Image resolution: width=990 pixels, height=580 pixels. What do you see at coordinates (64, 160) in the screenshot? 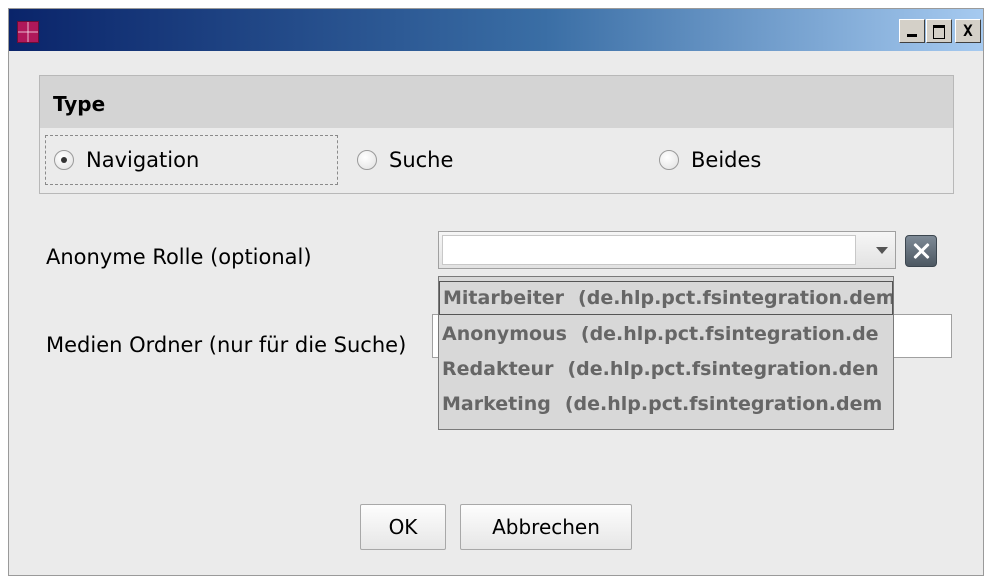
I see `radio-navigation-icon` at bounding box center [64, 160].